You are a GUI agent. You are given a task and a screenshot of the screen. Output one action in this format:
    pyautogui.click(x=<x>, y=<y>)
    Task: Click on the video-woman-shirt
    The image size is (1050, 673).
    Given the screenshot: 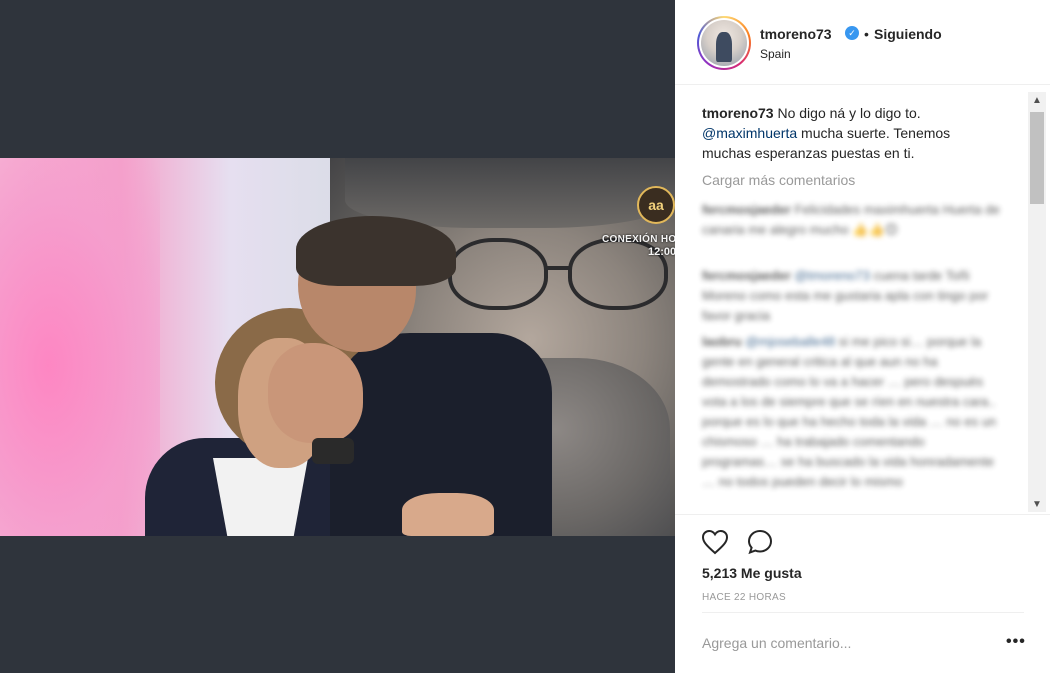 What is the action you would take?
    pyautogui.click(x=260, y=497)
    